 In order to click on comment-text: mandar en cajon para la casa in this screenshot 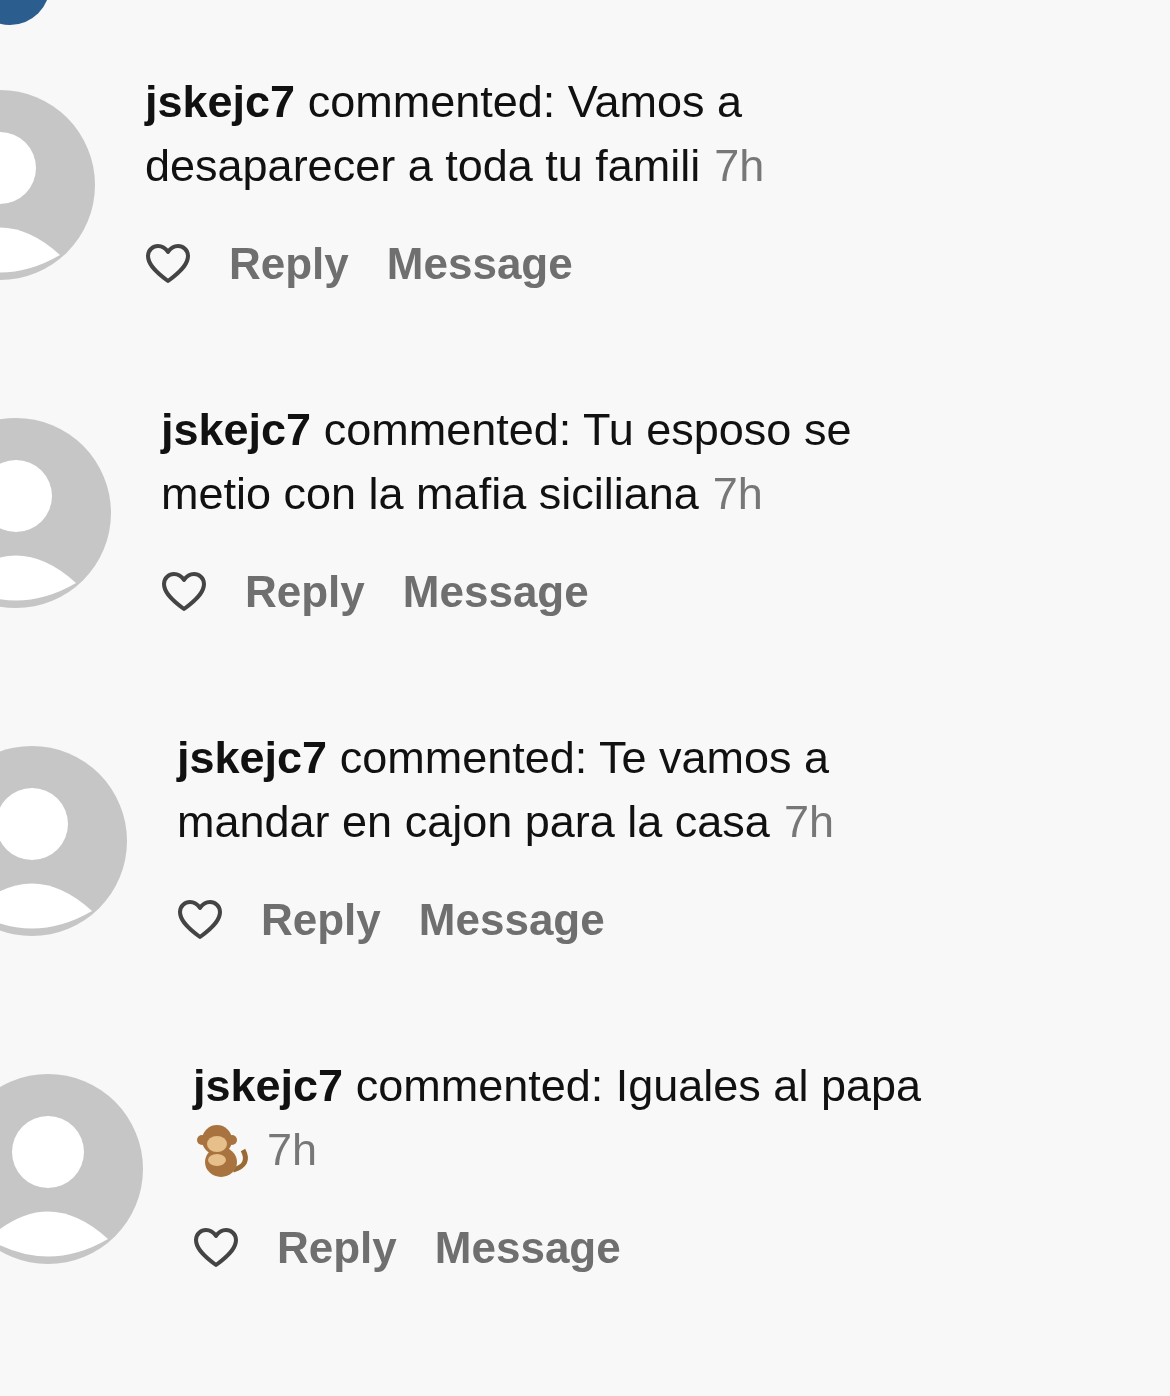, I will do `click(473, 822)`.